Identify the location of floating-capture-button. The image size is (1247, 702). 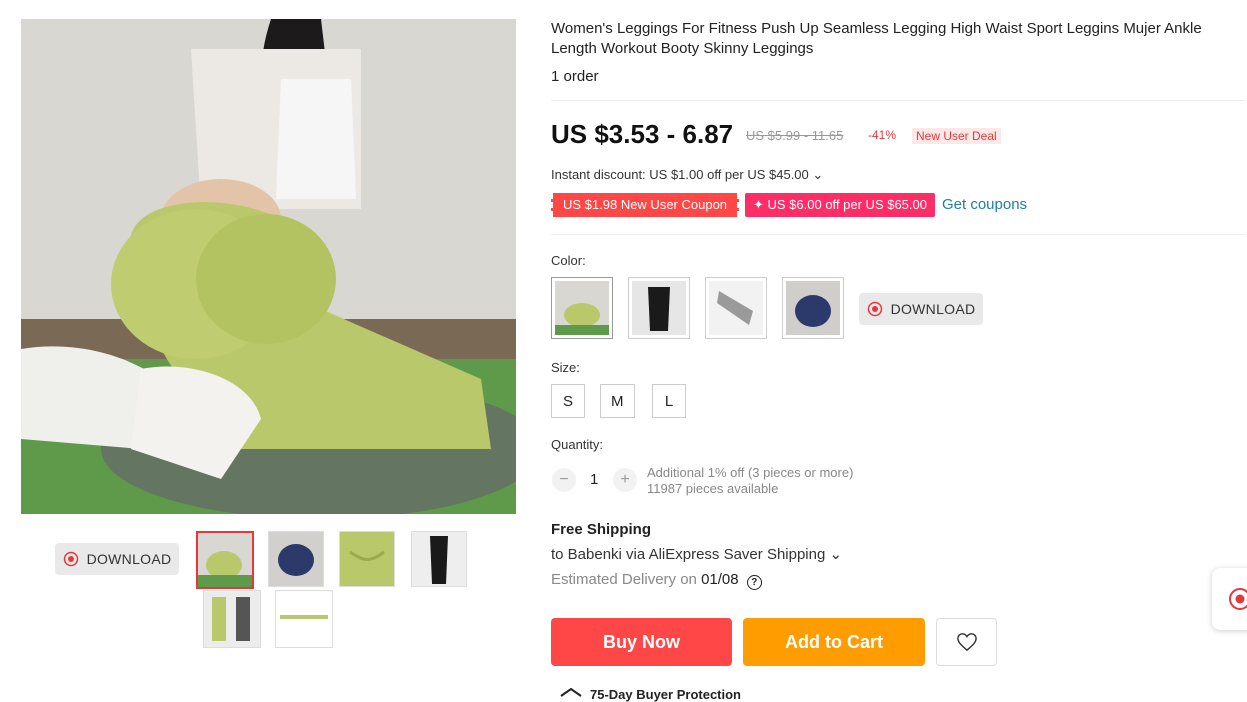
(1229, 599).